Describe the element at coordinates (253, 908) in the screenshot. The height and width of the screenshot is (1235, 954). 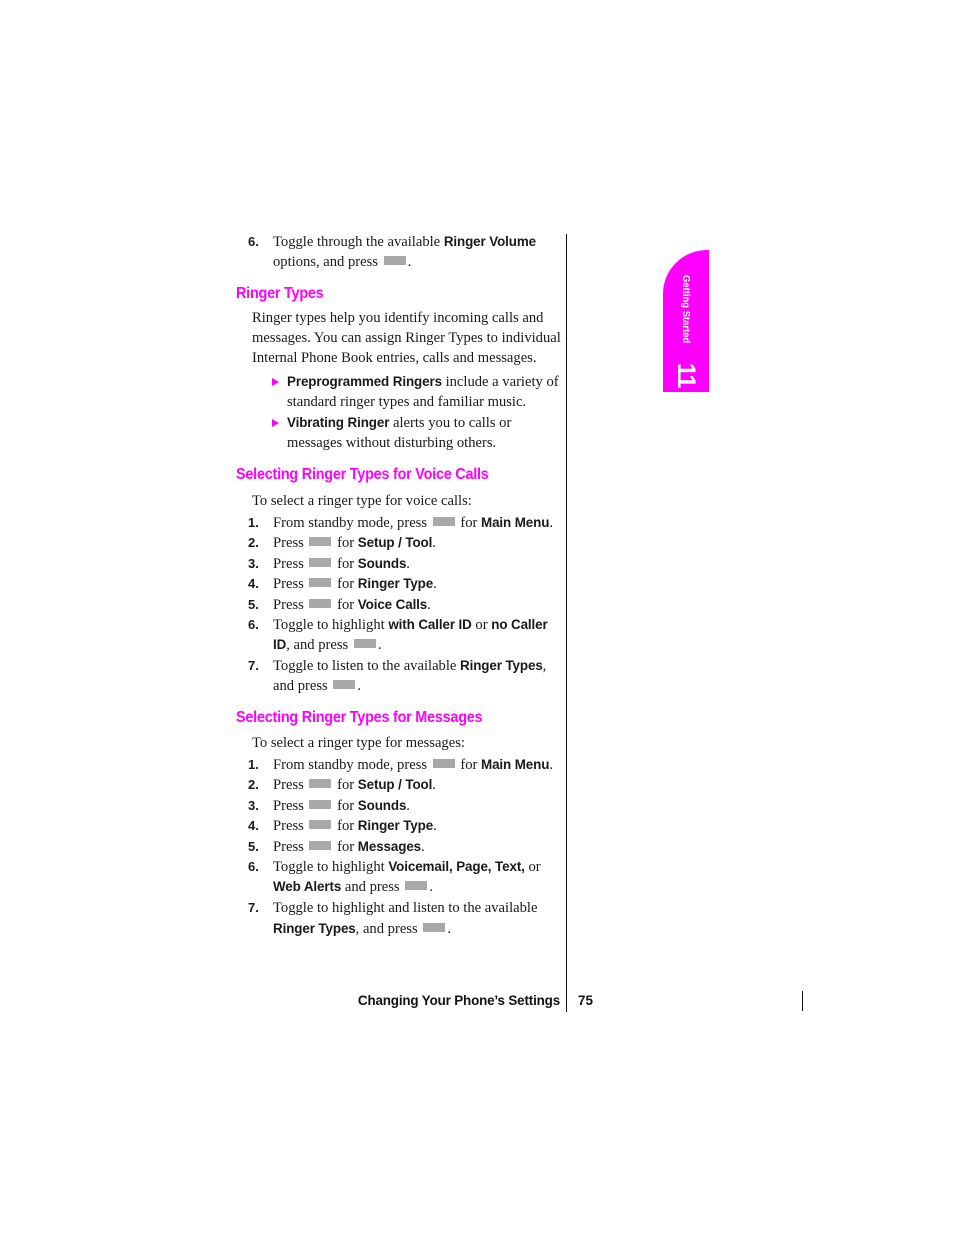
I see `step-number: 7.` at that location.